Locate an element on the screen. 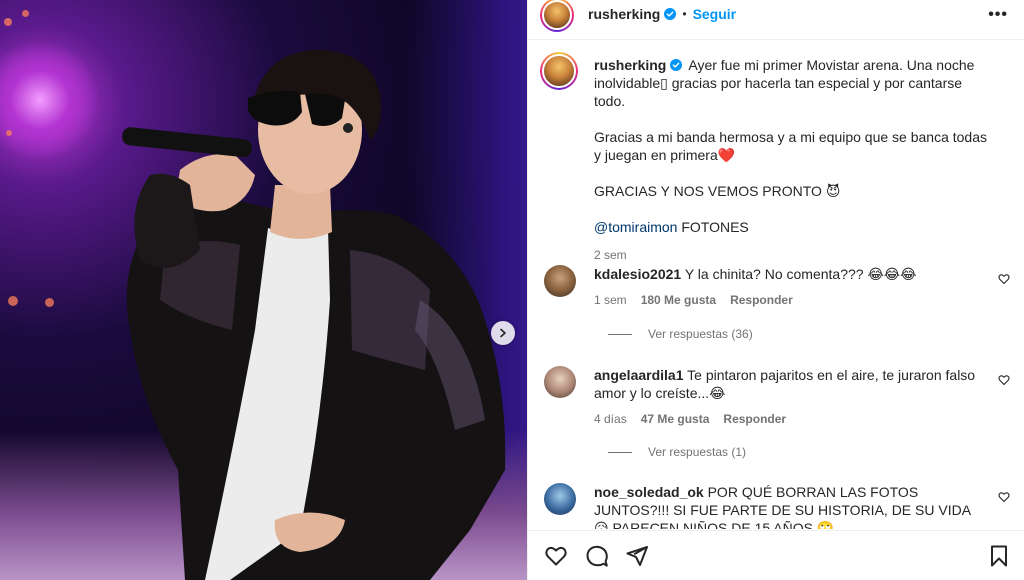 The image size is (1024, 580). next-photo-button is located at coordinates (503, 333).